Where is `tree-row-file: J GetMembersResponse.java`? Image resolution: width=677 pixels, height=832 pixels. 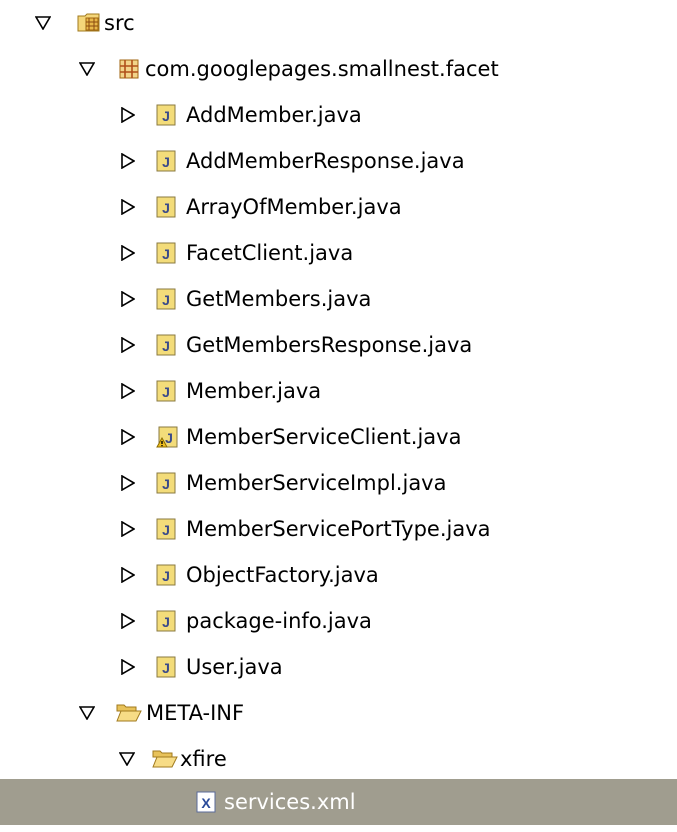
tree-row-file: J GetMembersResponse.java is located at coordinates (338, 345).